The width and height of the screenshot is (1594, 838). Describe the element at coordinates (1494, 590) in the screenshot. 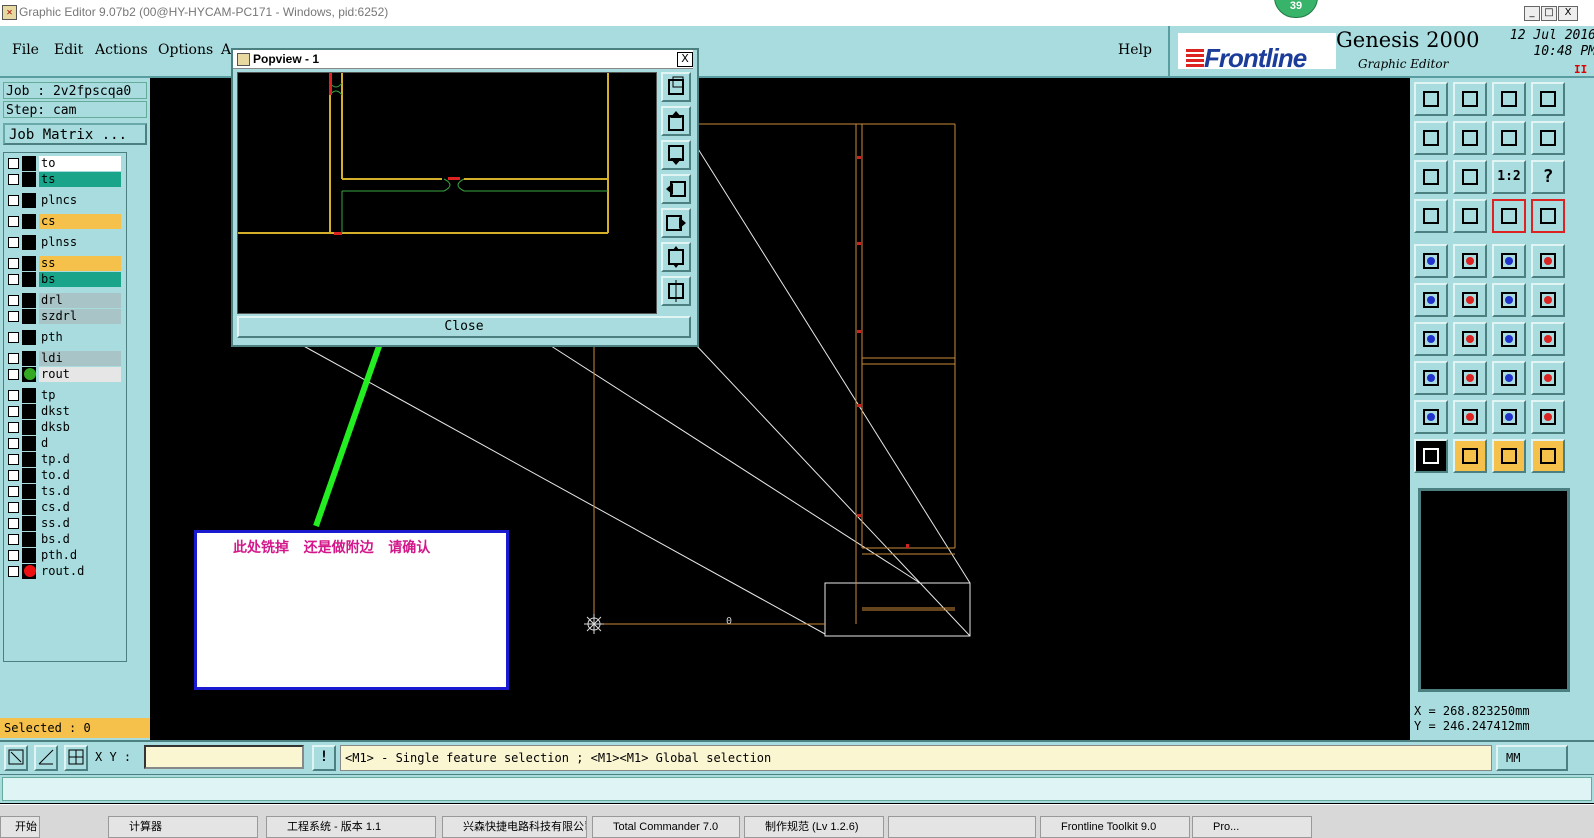

I see `overview-preview` at that location.